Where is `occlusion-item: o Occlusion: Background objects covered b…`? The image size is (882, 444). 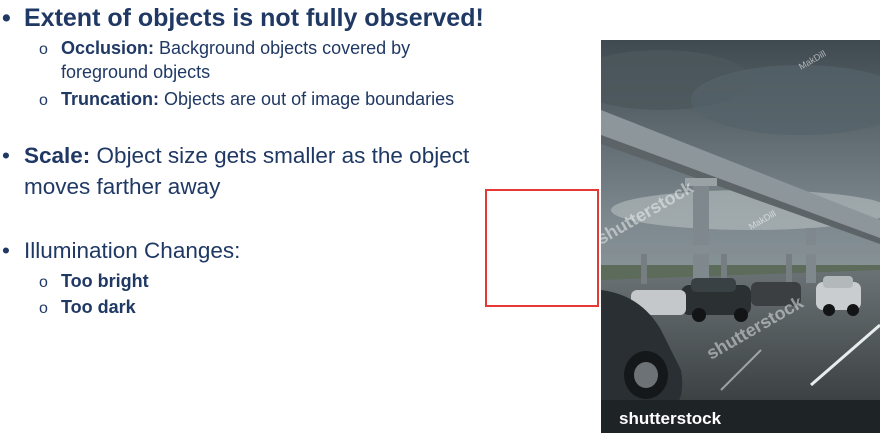
occlusion-item: o Occlusion: Background objects covered b… is located at coordinates (225, 48).